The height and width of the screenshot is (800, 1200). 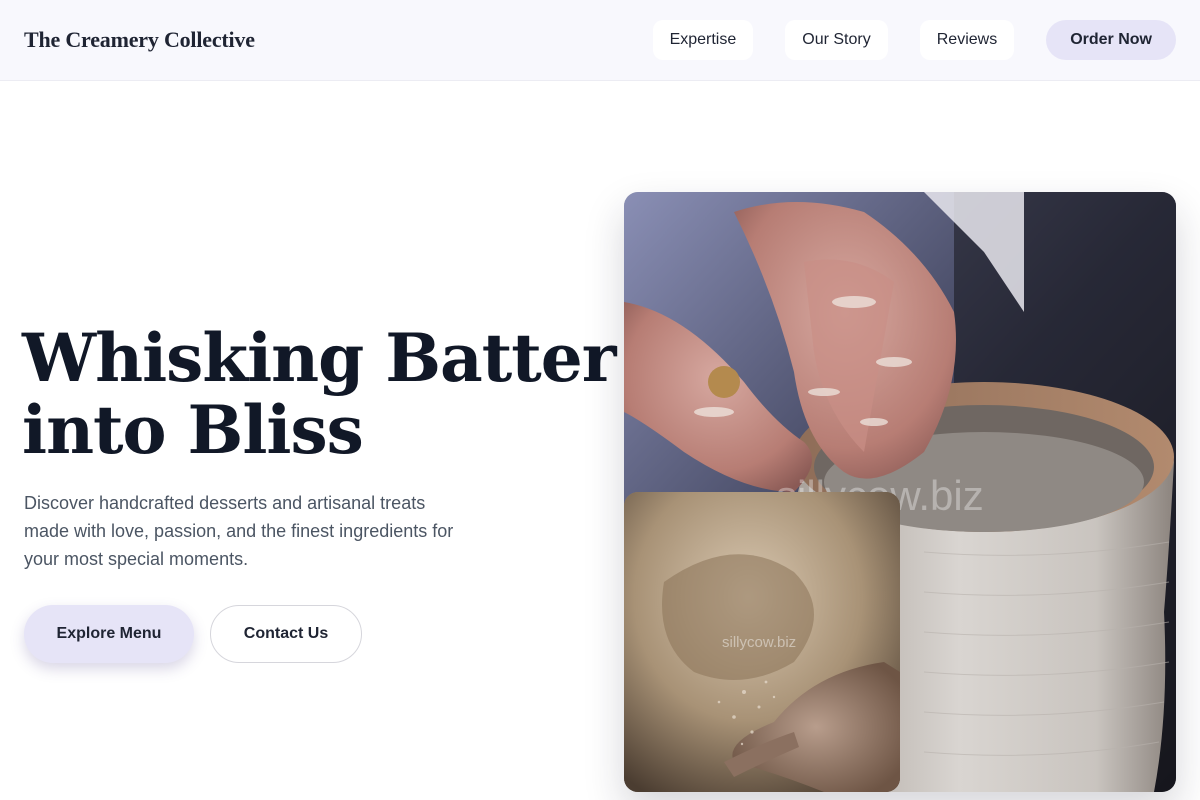 What do you see at coordinates (1111, 40) in the screenshot?
I see `order-now-button: Order Now` at bounding box center [1111, 40].